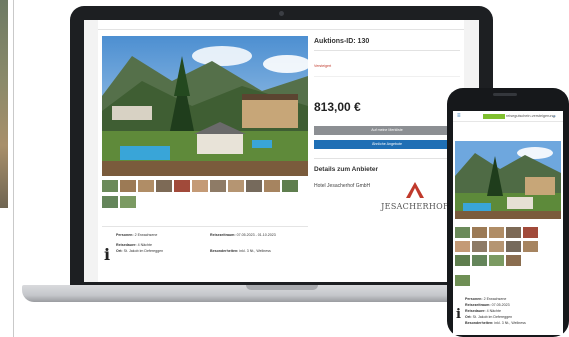  What do you see at coordinates (508, 180) in the screenshot?
I see `mobile-hotel-hero-image` at bounding box center [508, 180].